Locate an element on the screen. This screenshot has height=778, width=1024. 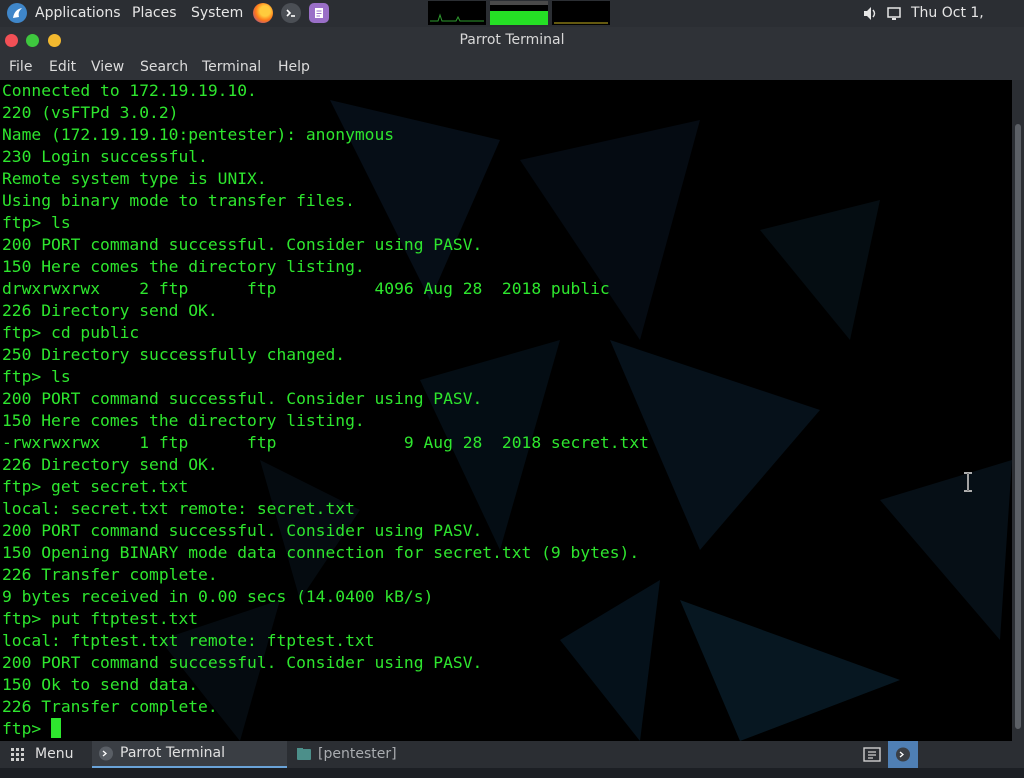
cpu-monitor-graph is located at coordinates (457, 13).